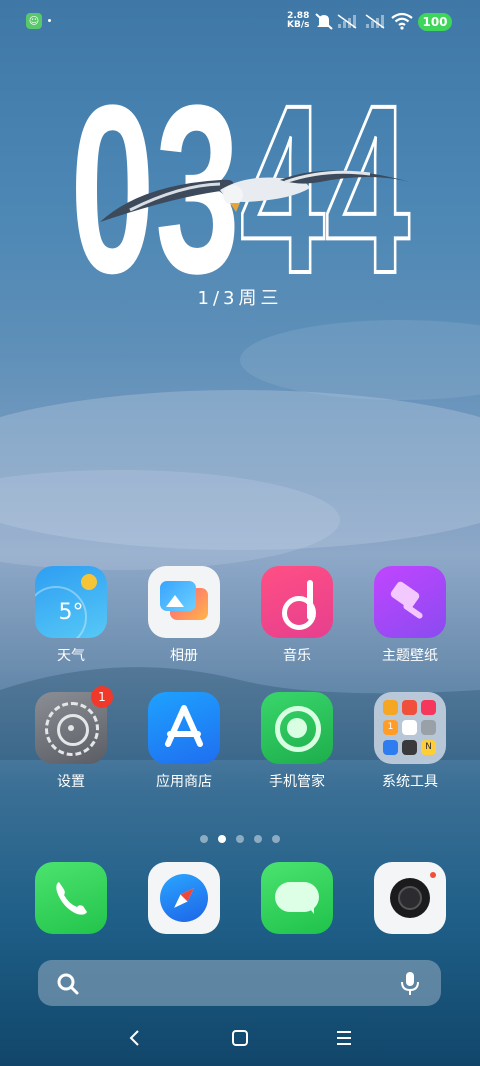  I want to click on app-label: 设置, so click(71, 782).